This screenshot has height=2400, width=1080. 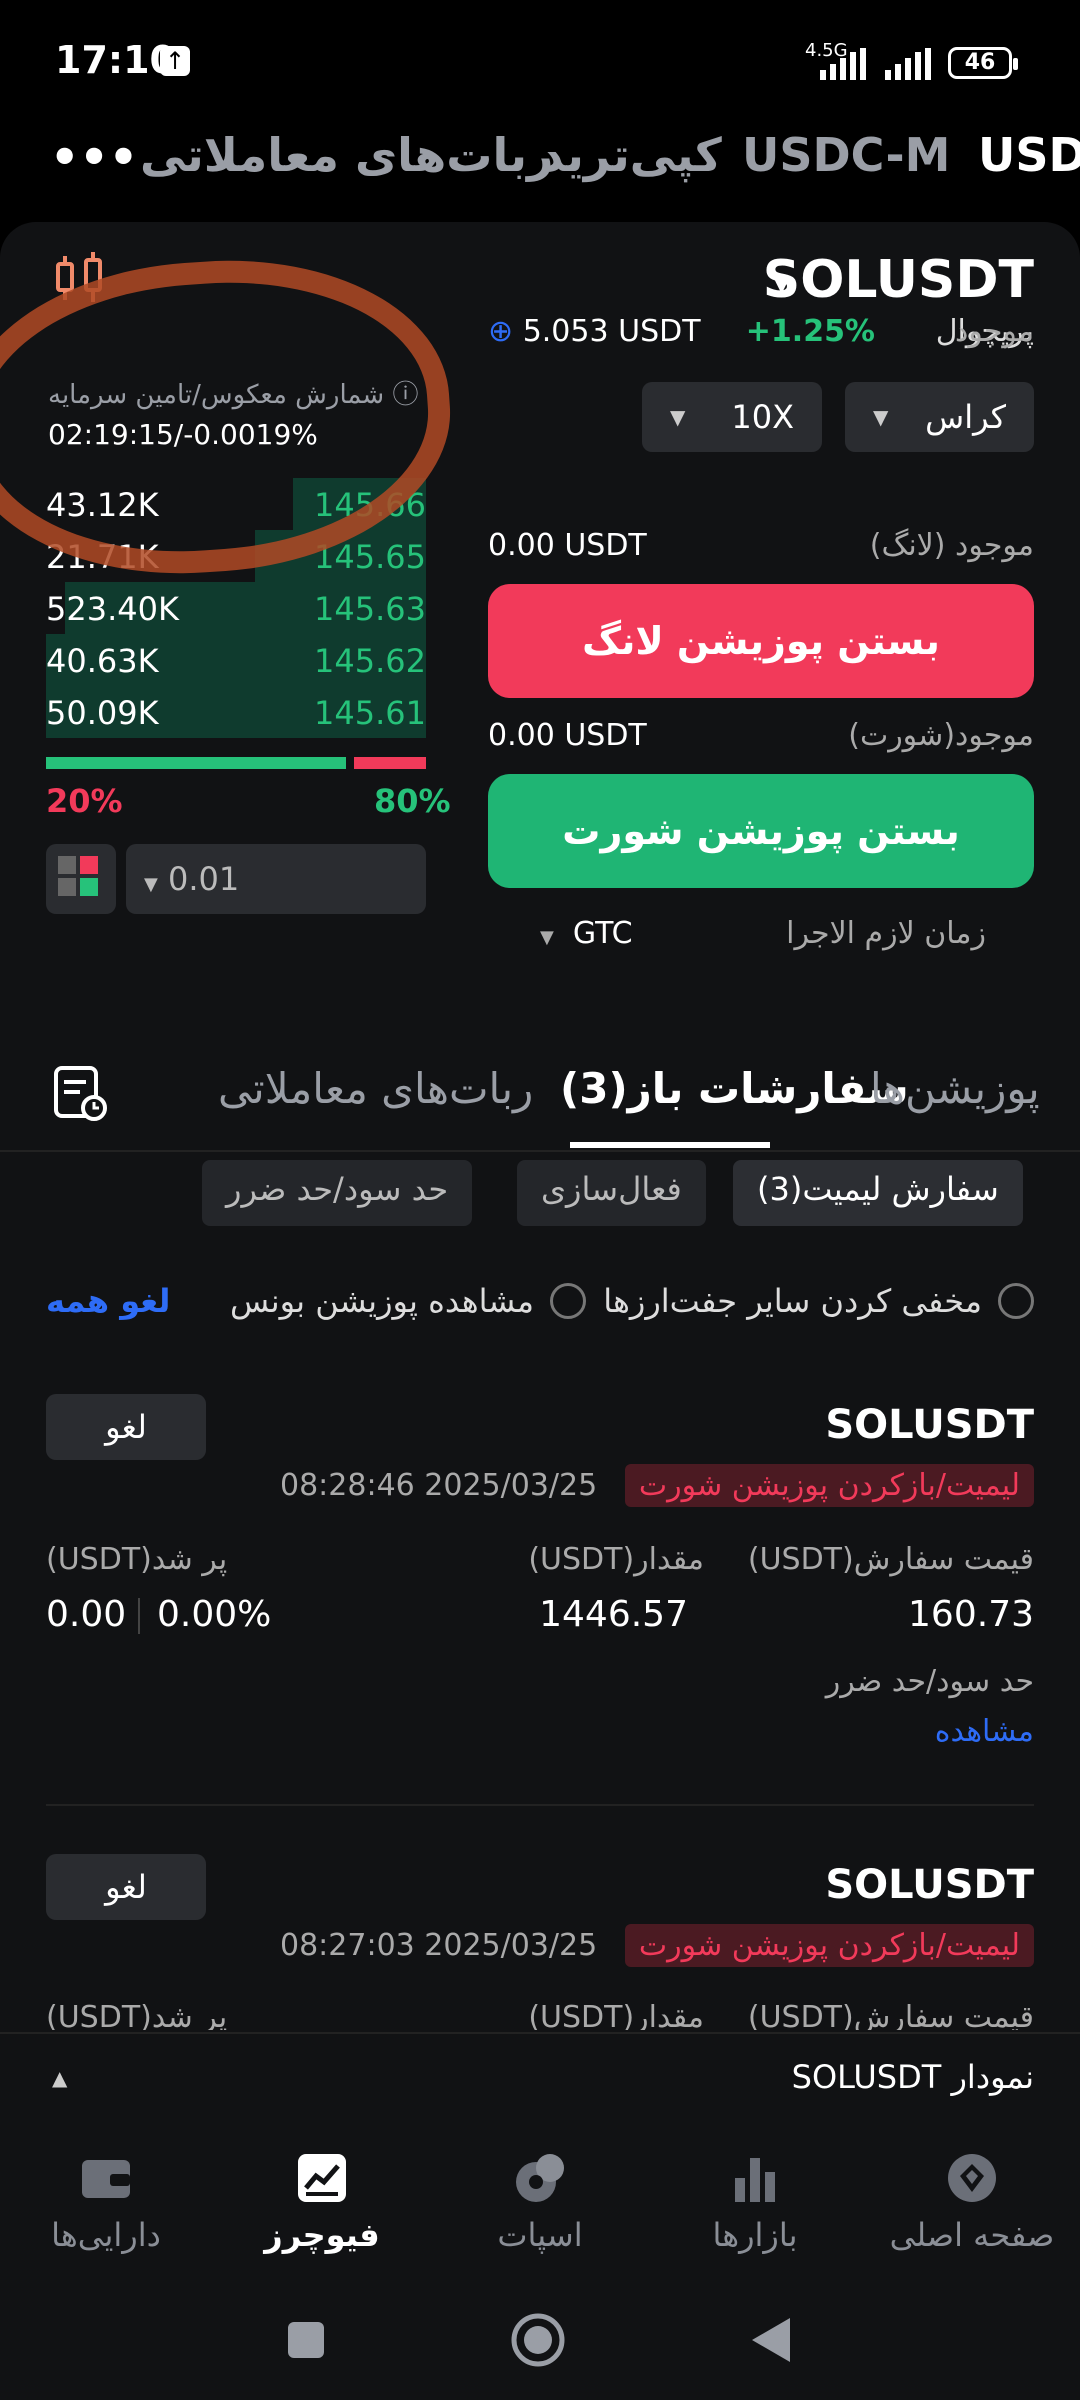 I want to click on price-change: +1.25%, so click(x=810, y=331).